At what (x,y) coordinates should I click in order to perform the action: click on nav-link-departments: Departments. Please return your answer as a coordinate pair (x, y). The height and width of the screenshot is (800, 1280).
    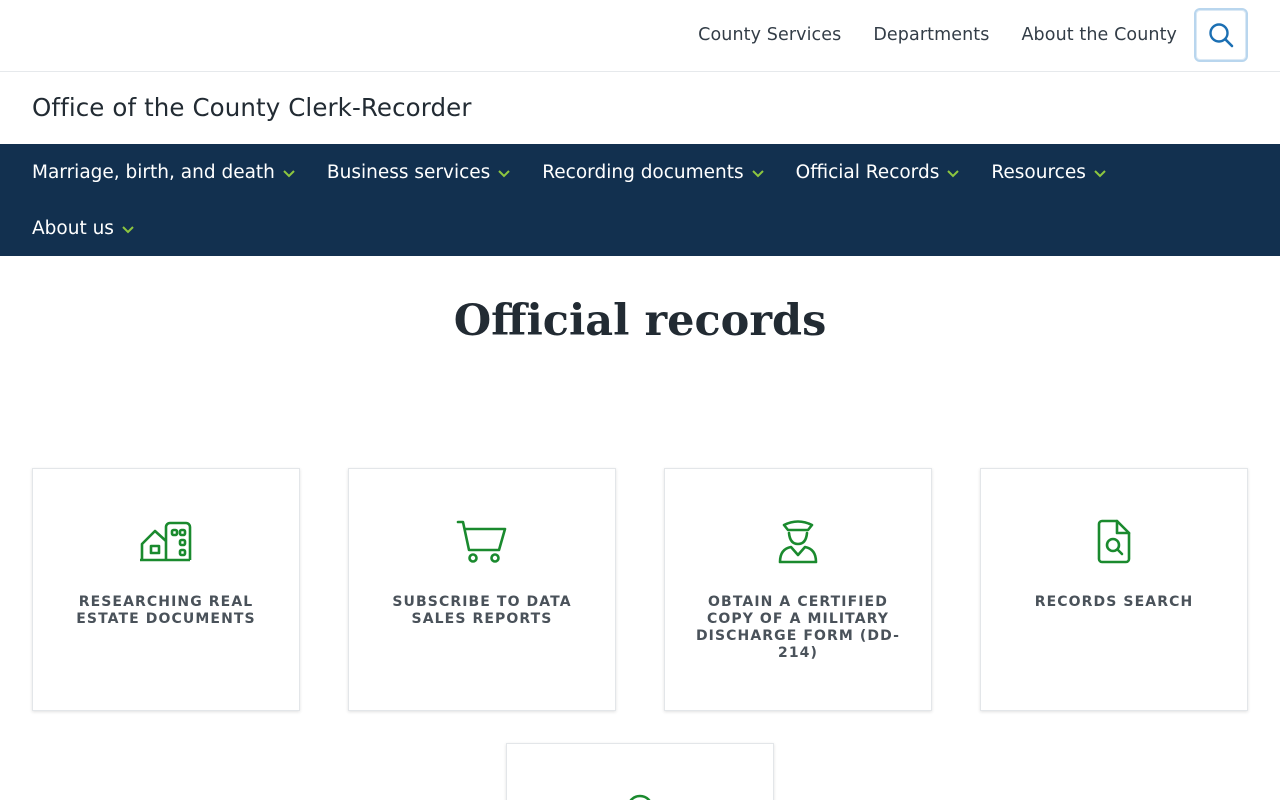
    Looking at the image, I should click on (931, 35).